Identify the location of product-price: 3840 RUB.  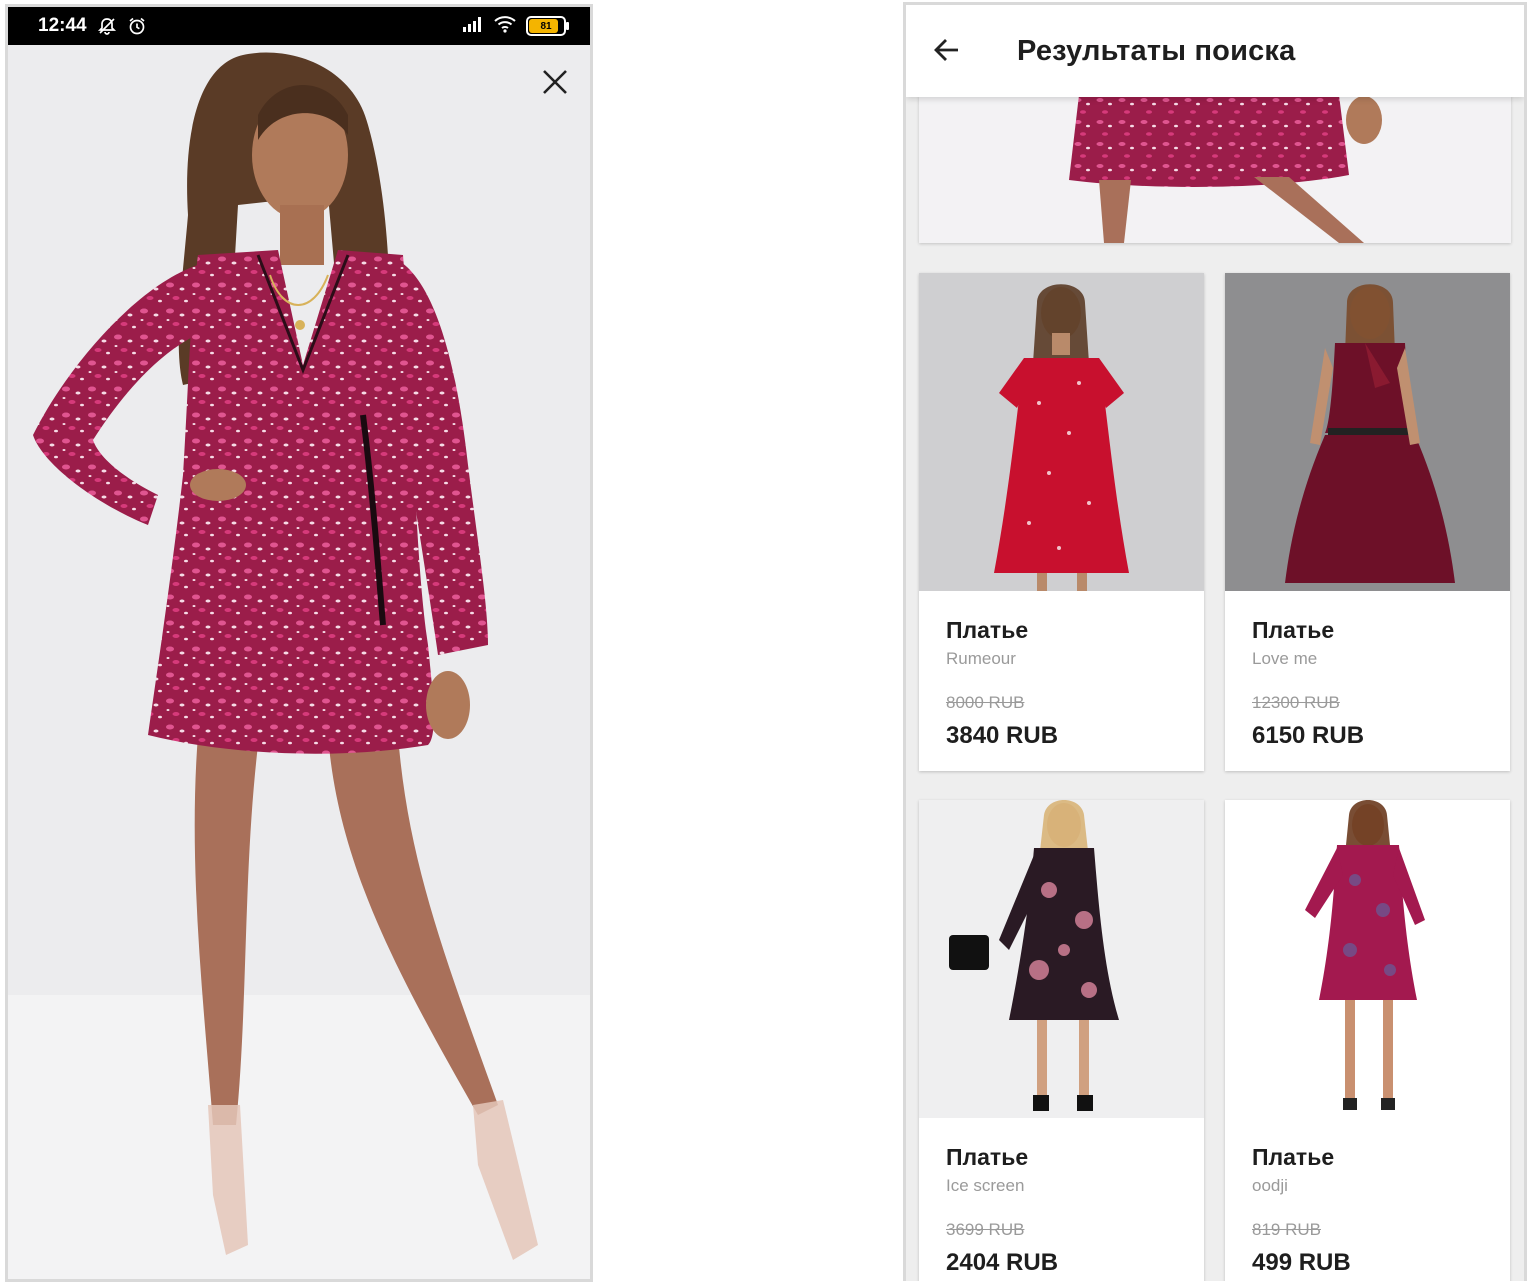
(1002, 735).